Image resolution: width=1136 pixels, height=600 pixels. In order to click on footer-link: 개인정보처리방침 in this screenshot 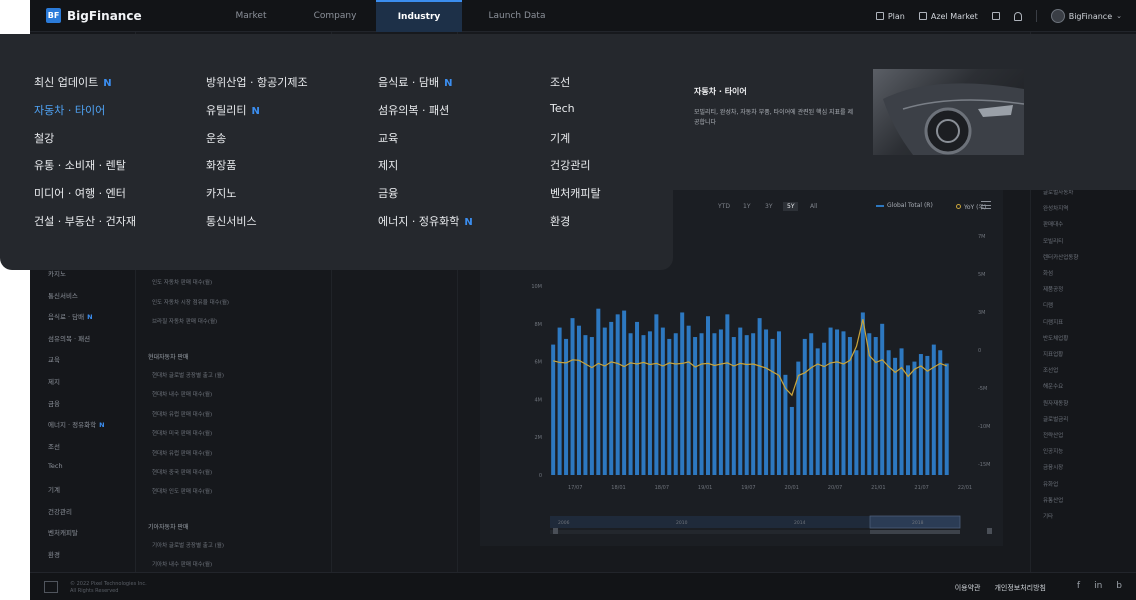, I will do `click(1020, 588)`.